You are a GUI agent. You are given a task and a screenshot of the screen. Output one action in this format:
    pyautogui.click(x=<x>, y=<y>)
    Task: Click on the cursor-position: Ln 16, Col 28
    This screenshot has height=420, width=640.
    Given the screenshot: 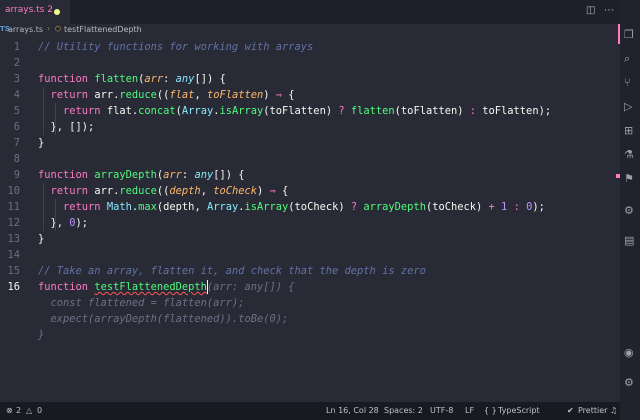 What is the action you would take?
    pyautogui.click(x=352, y=410)
    